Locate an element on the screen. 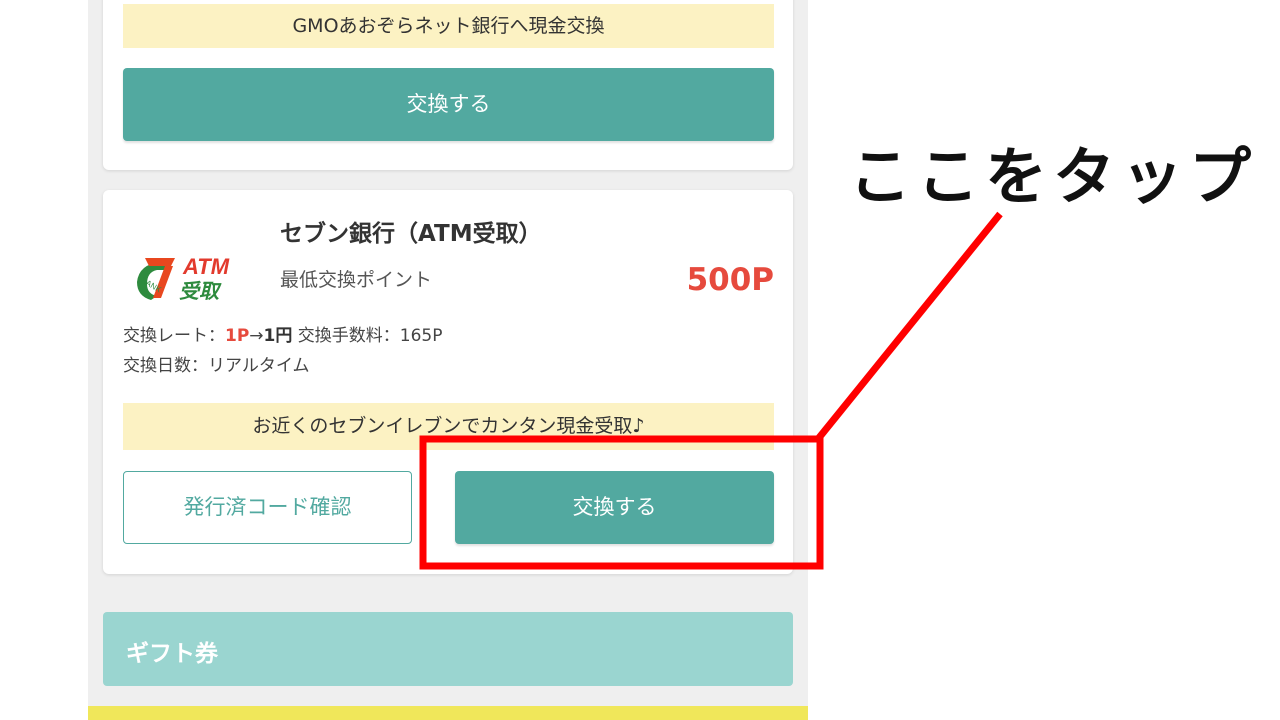  exchange-rate-line: 交換レート：1P→1円 交換手数料：165P is located at coordinates (283, 333).